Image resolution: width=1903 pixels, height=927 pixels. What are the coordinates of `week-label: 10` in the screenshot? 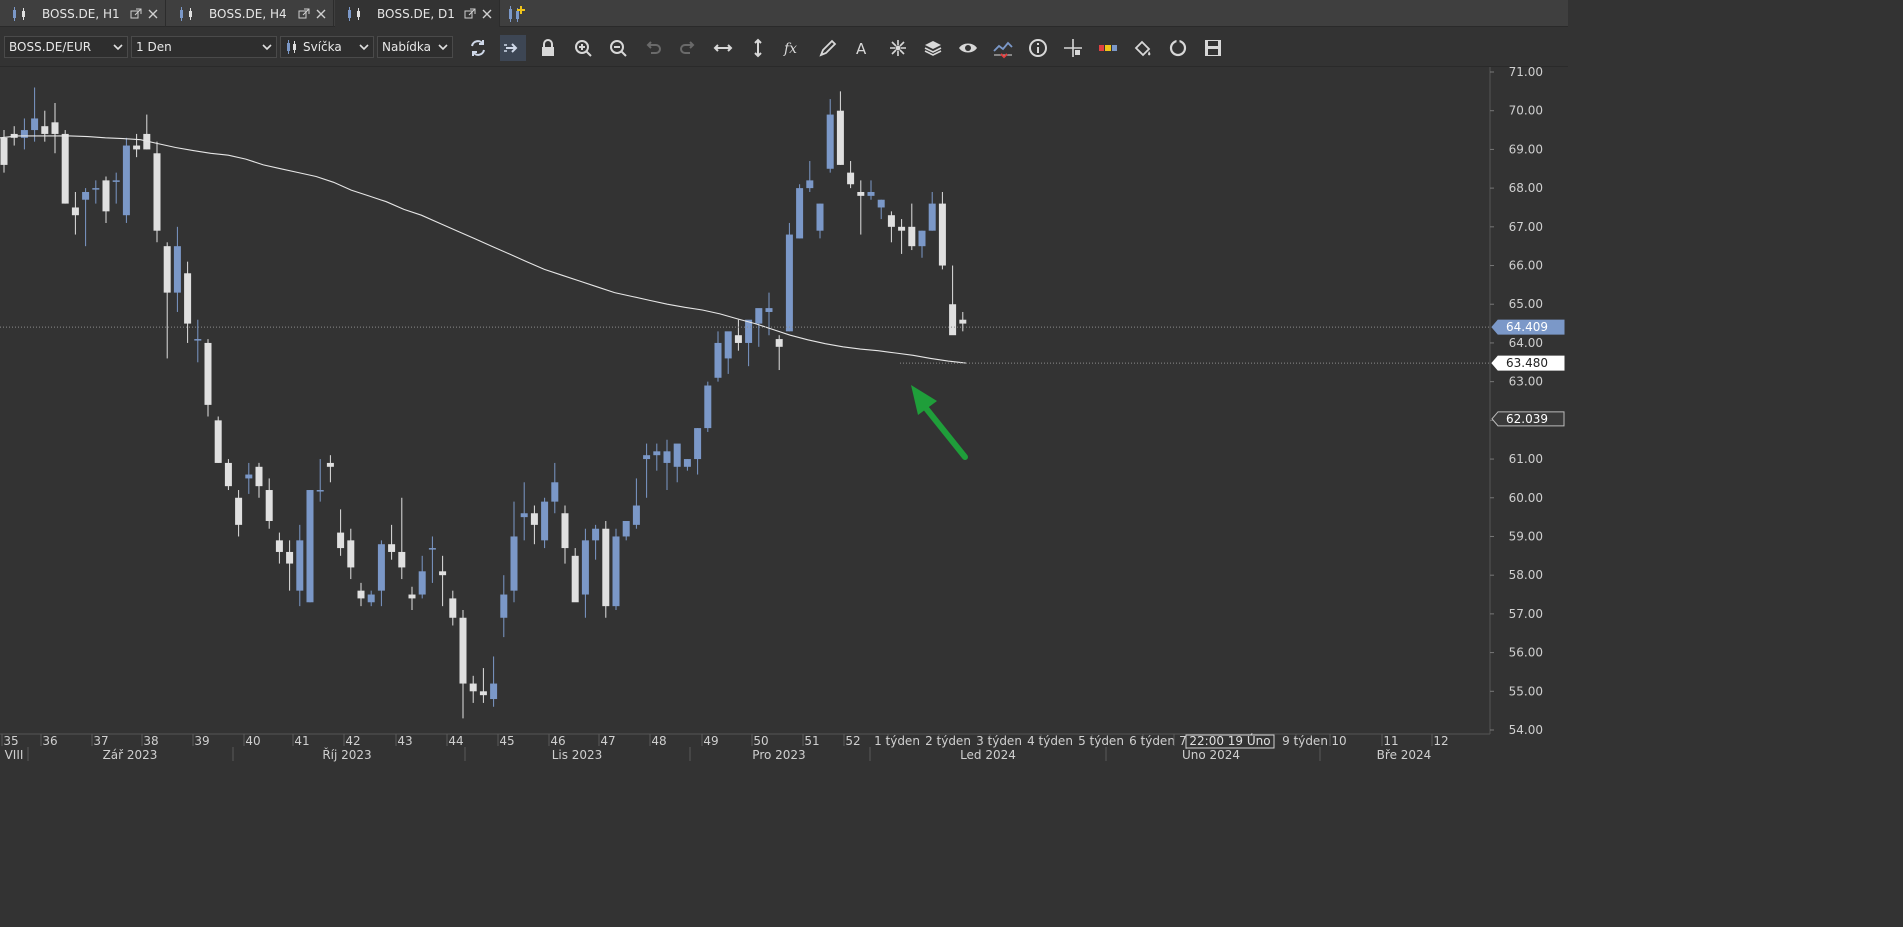 It's located at (1338, 741).